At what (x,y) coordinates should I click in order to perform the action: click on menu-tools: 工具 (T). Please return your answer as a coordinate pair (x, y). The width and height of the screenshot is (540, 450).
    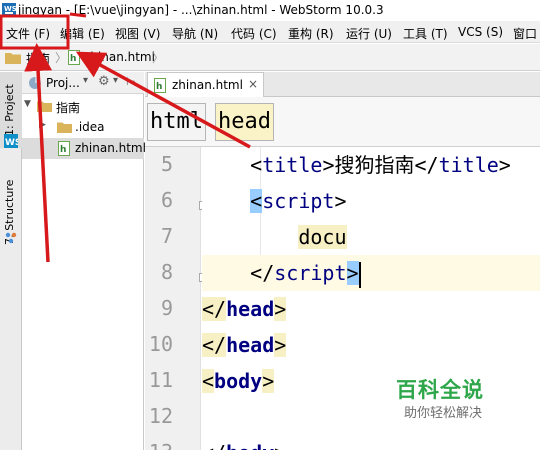
    Looking at the image, I should click on (425, 33).